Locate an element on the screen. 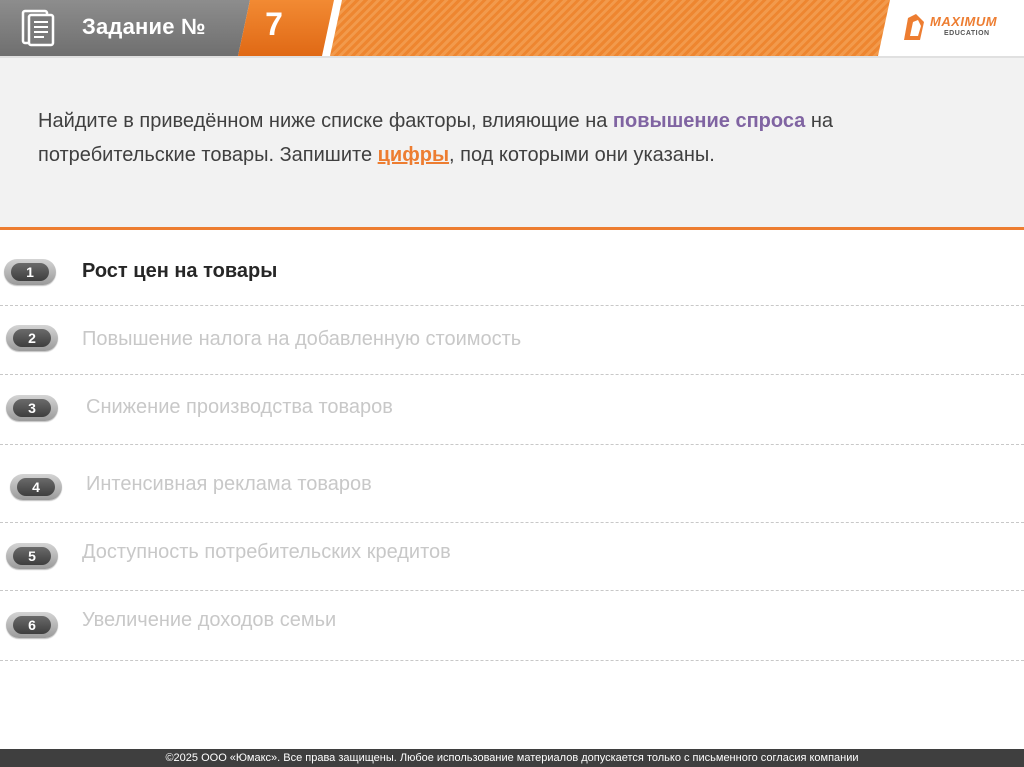 This screenshot has width=1024, height=767. option-number-badge: 4 is located at coordinates (36, 487).